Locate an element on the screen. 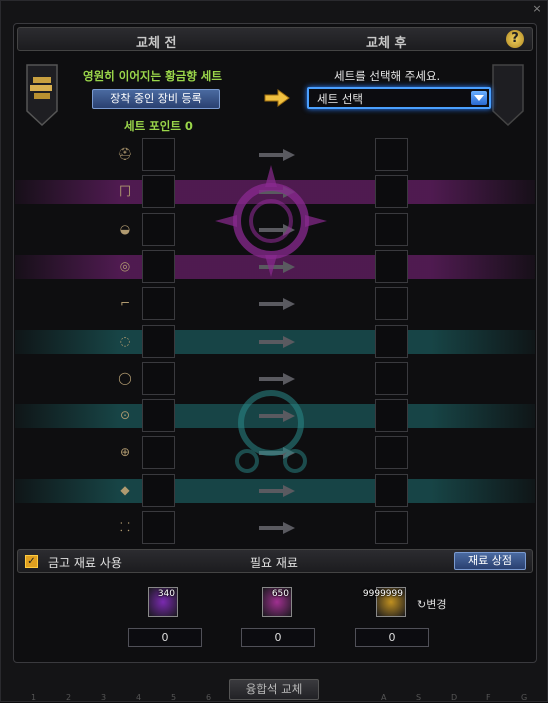  hotkey-label: 3 is located at coordinates (104, 697).